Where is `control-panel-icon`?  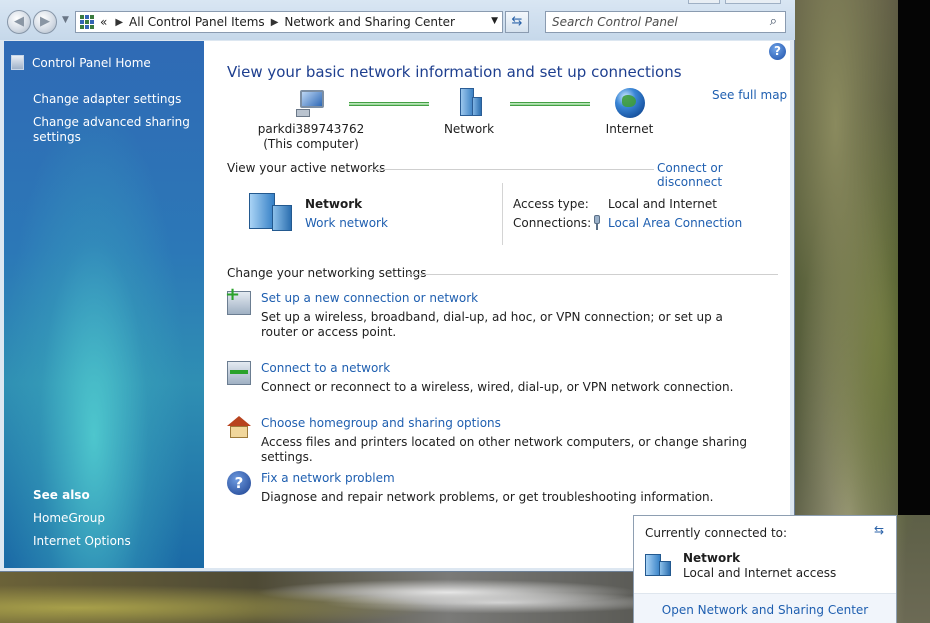
control-panel-icon is located at coordinates (87, 22).